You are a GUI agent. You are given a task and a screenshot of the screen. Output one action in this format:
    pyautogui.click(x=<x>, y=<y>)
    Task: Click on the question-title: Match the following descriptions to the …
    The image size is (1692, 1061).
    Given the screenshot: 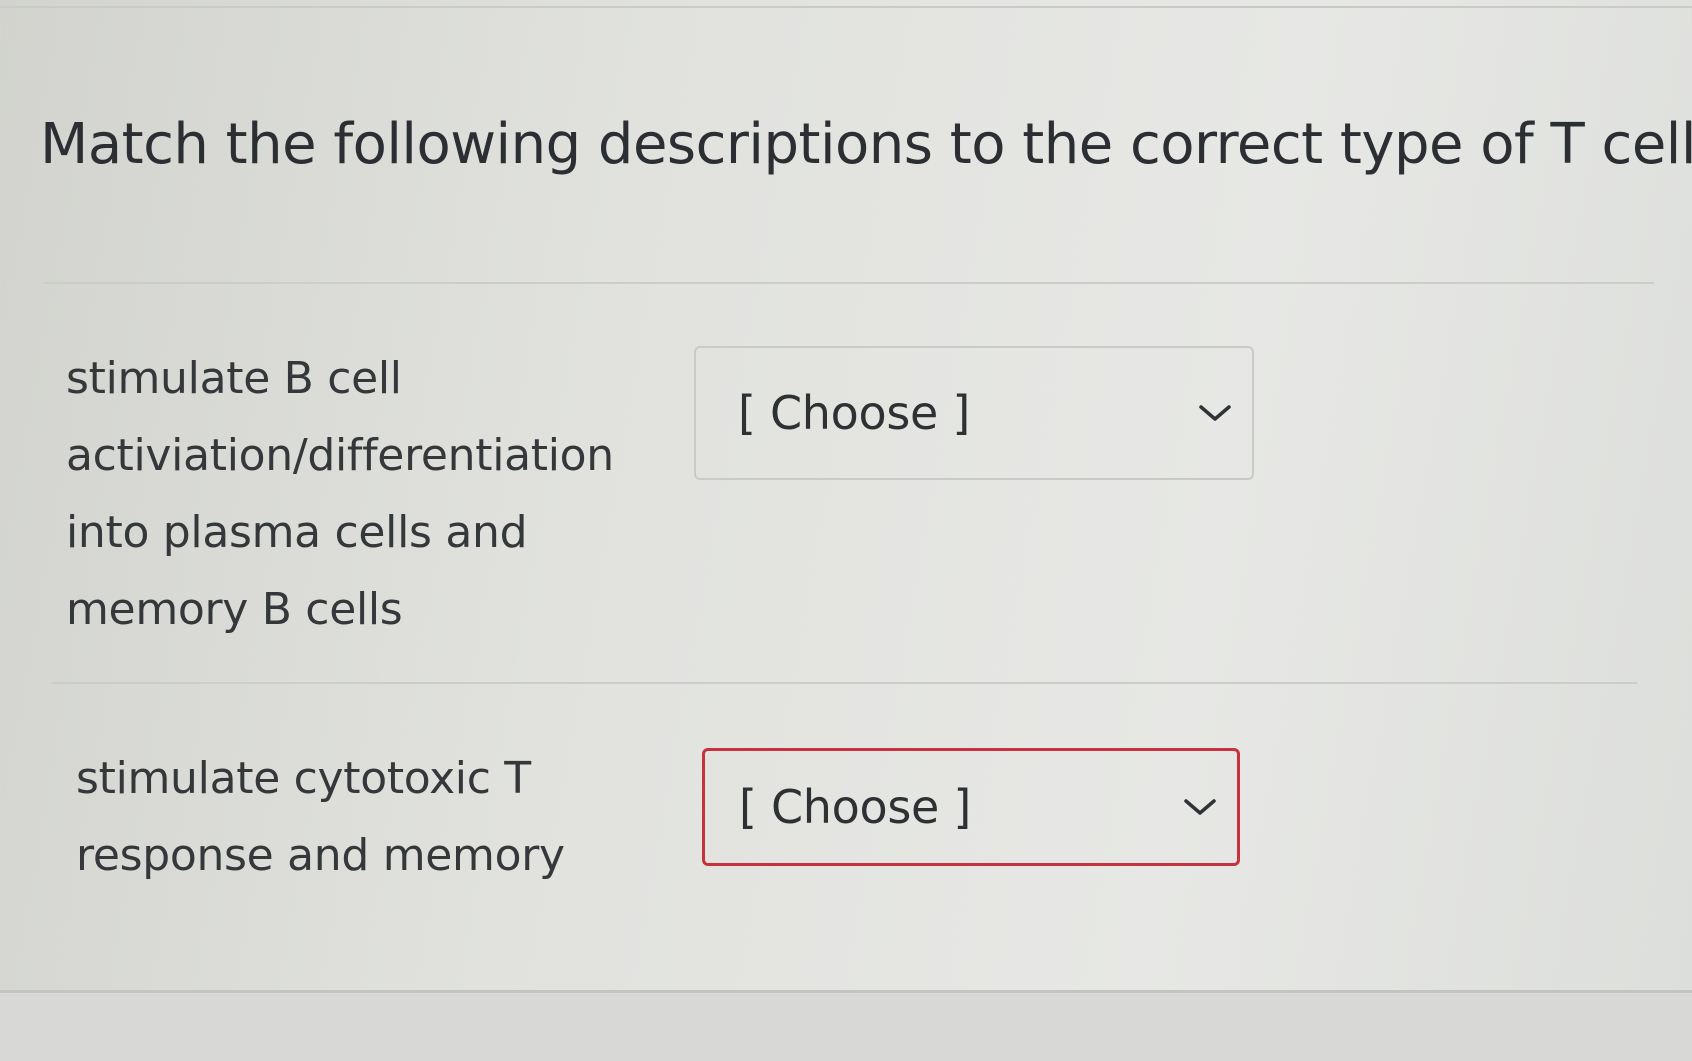 What is the action you would take?
    pyautogui.click(x=866, y=144)
    